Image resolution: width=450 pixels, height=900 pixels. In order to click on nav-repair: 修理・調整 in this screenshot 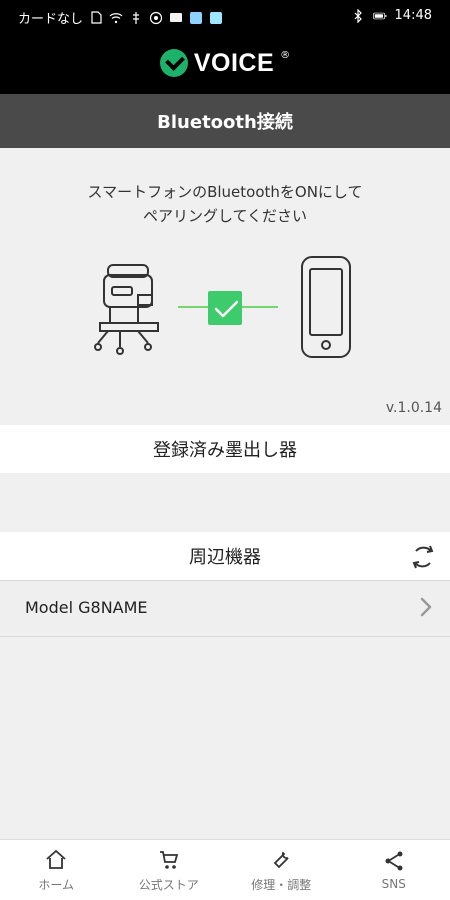, I will do `click(281, 870)`.